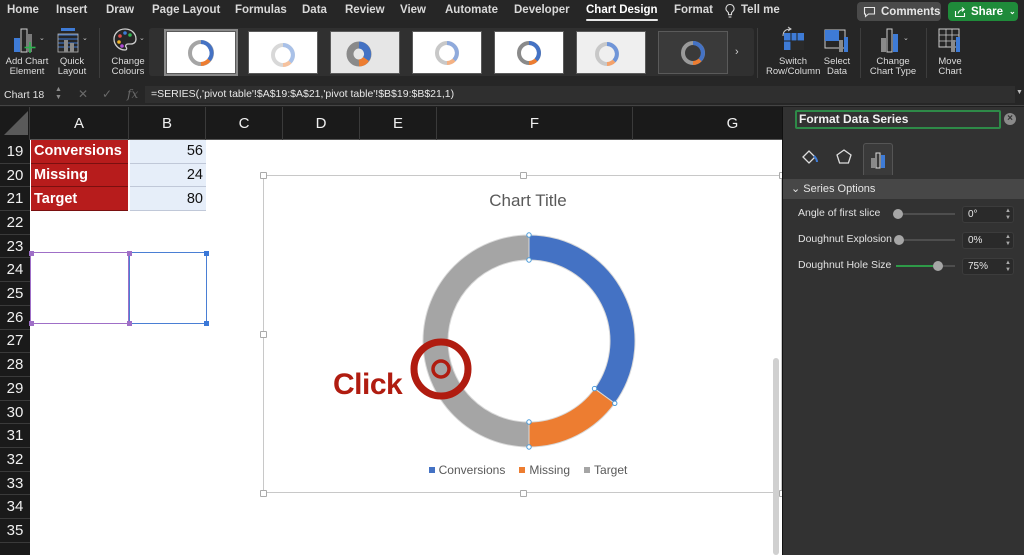  Describe the element at coordinates (261, 10) in the screenshot. I see `tab-formulas: Formulas` at that location.